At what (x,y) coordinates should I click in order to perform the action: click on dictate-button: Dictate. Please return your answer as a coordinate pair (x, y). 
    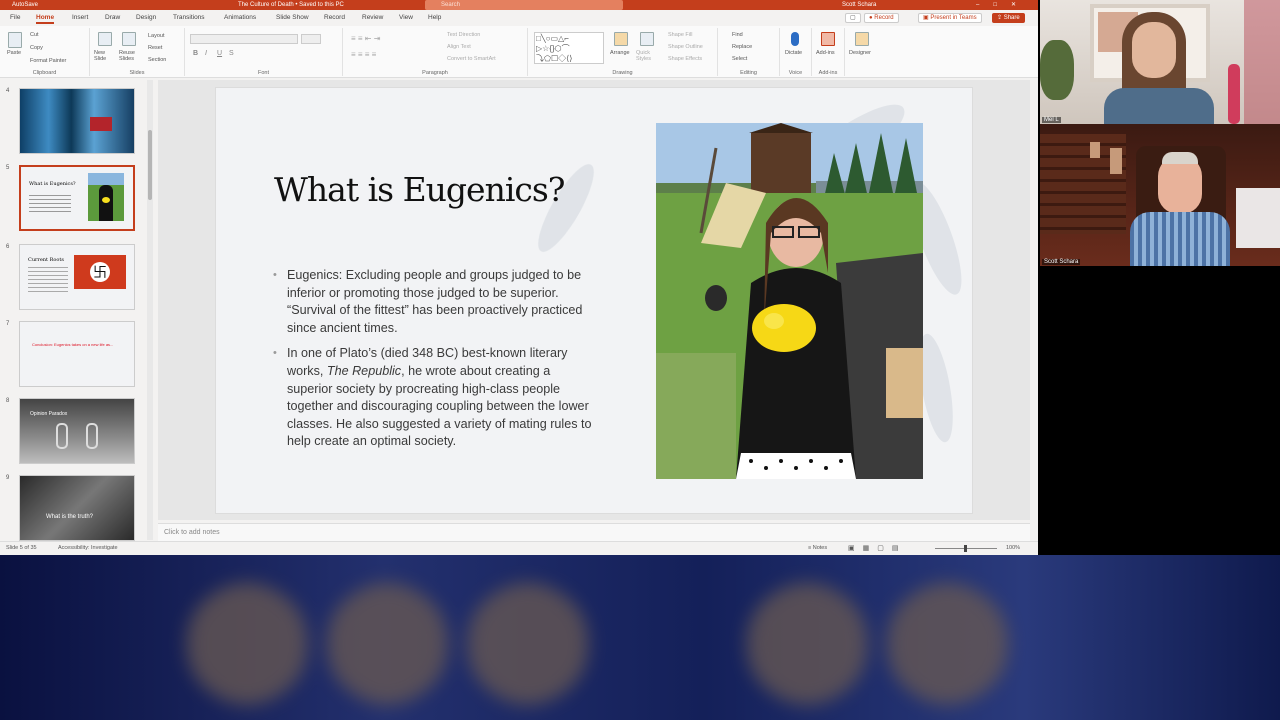
    Looking at the image, I should click on (793, 53).